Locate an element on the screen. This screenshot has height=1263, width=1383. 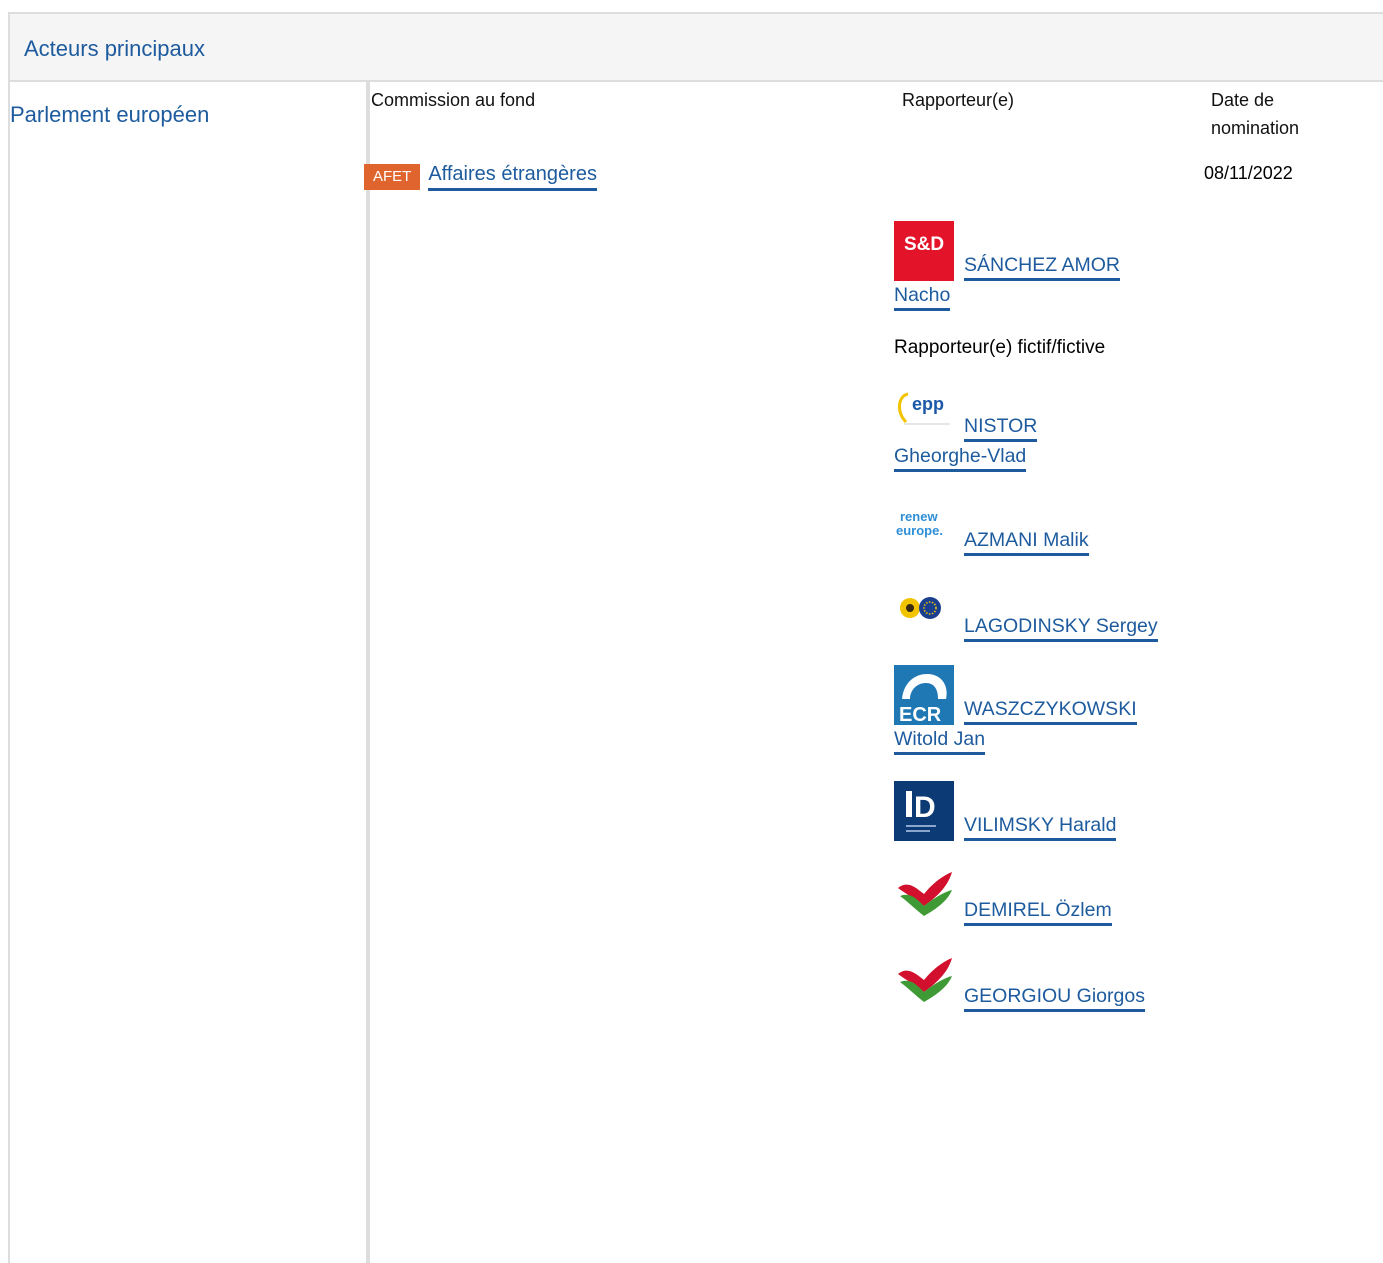
shadow-name-line1: WASZCZYKOWSKI is located at coordinates (1050, 709).